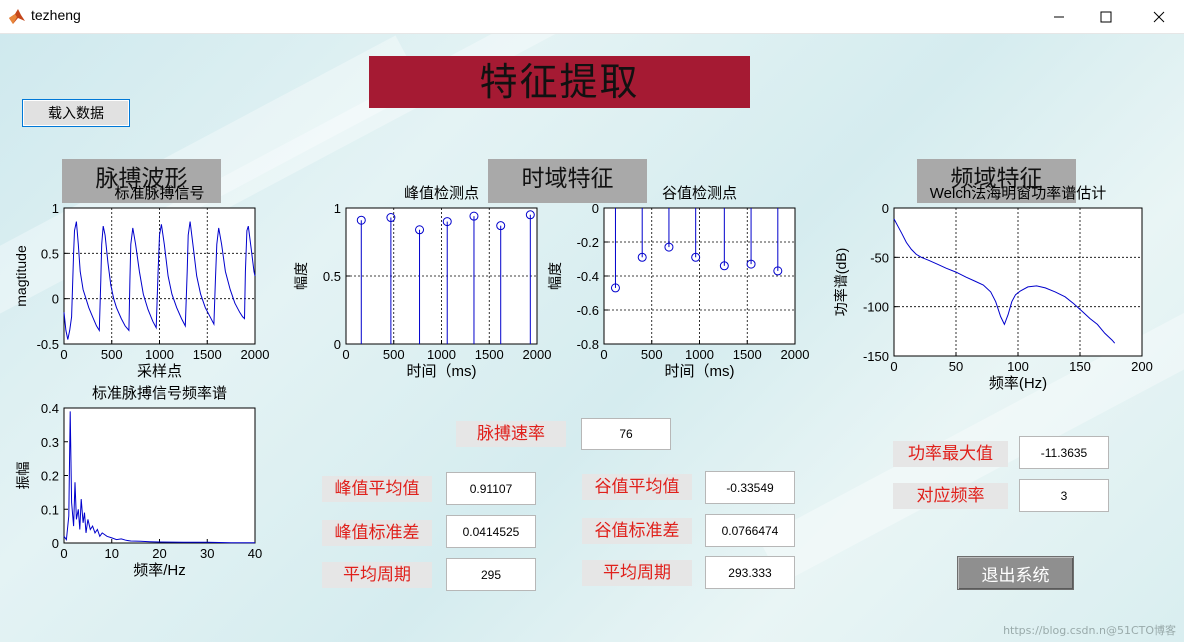 The image size is (1184, 642). I want to click on y-axis-label: 振幅, so click(23, 476).